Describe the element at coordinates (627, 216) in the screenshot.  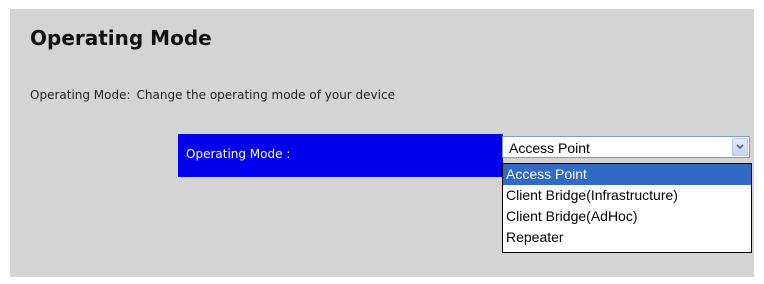
I see `option-client-bridge-adhoc: Client Bridge(AdHoc)` at that location.